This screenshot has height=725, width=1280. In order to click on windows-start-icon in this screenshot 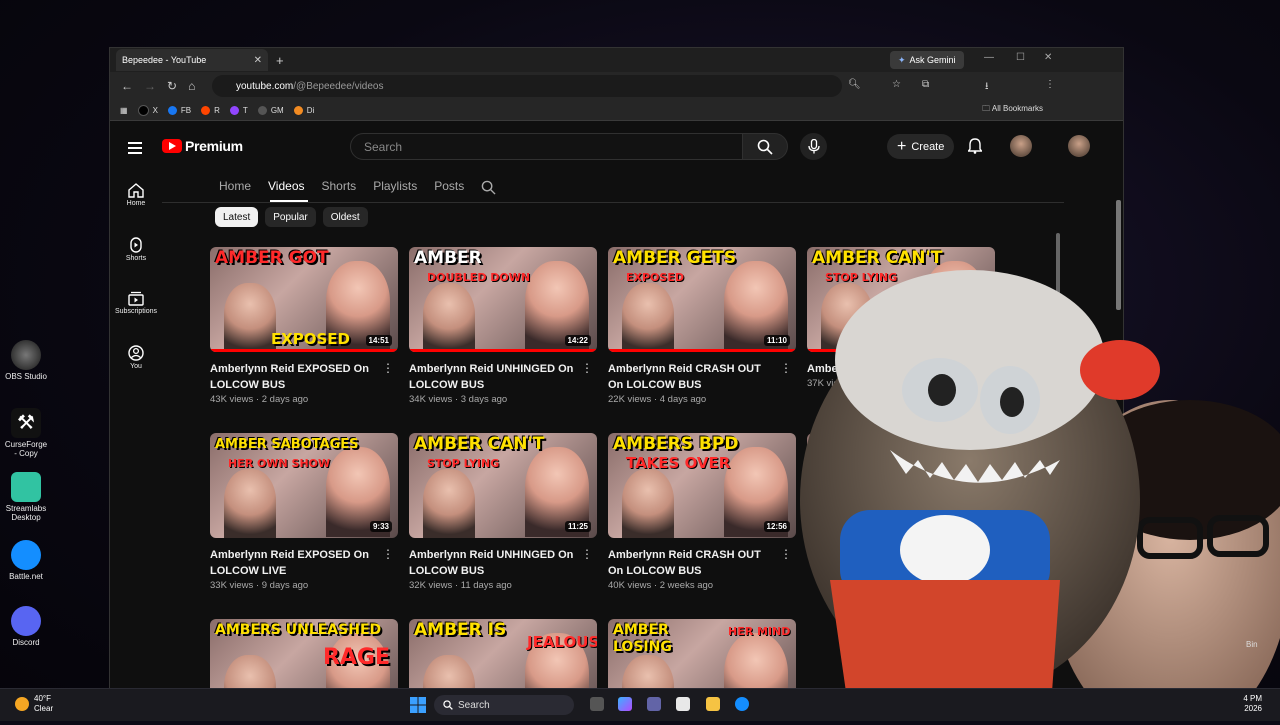, I will do `click(418, 705)`.